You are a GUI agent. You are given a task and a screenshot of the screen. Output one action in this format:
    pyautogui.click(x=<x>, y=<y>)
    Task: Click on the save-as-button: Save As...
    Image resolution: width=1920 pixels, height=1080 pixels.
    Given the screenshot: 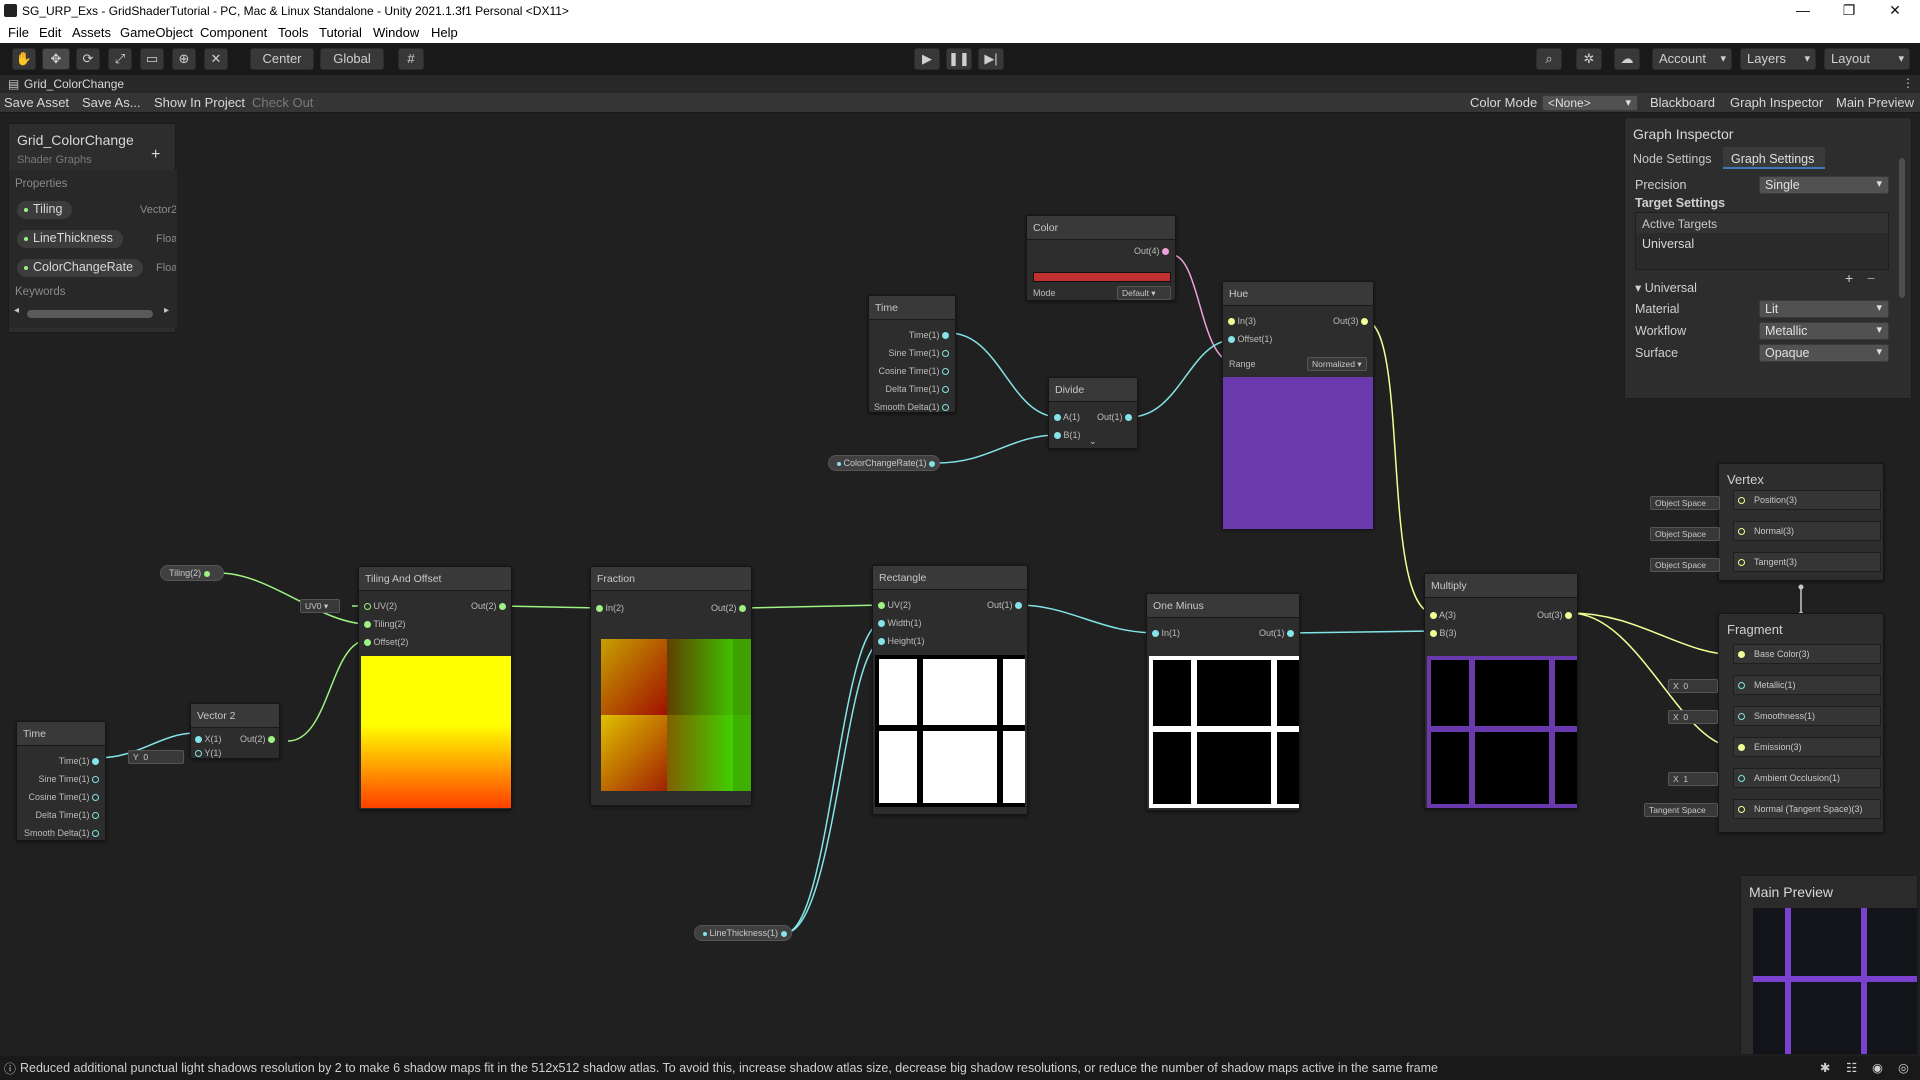 What is the action you would take?
    pyautogui.click(x=111, y=102)
    